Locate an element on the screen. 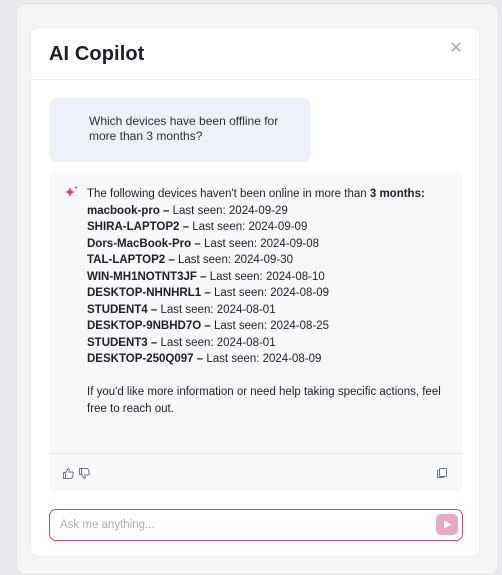  chat-composer is located at coordinates (256, 525).